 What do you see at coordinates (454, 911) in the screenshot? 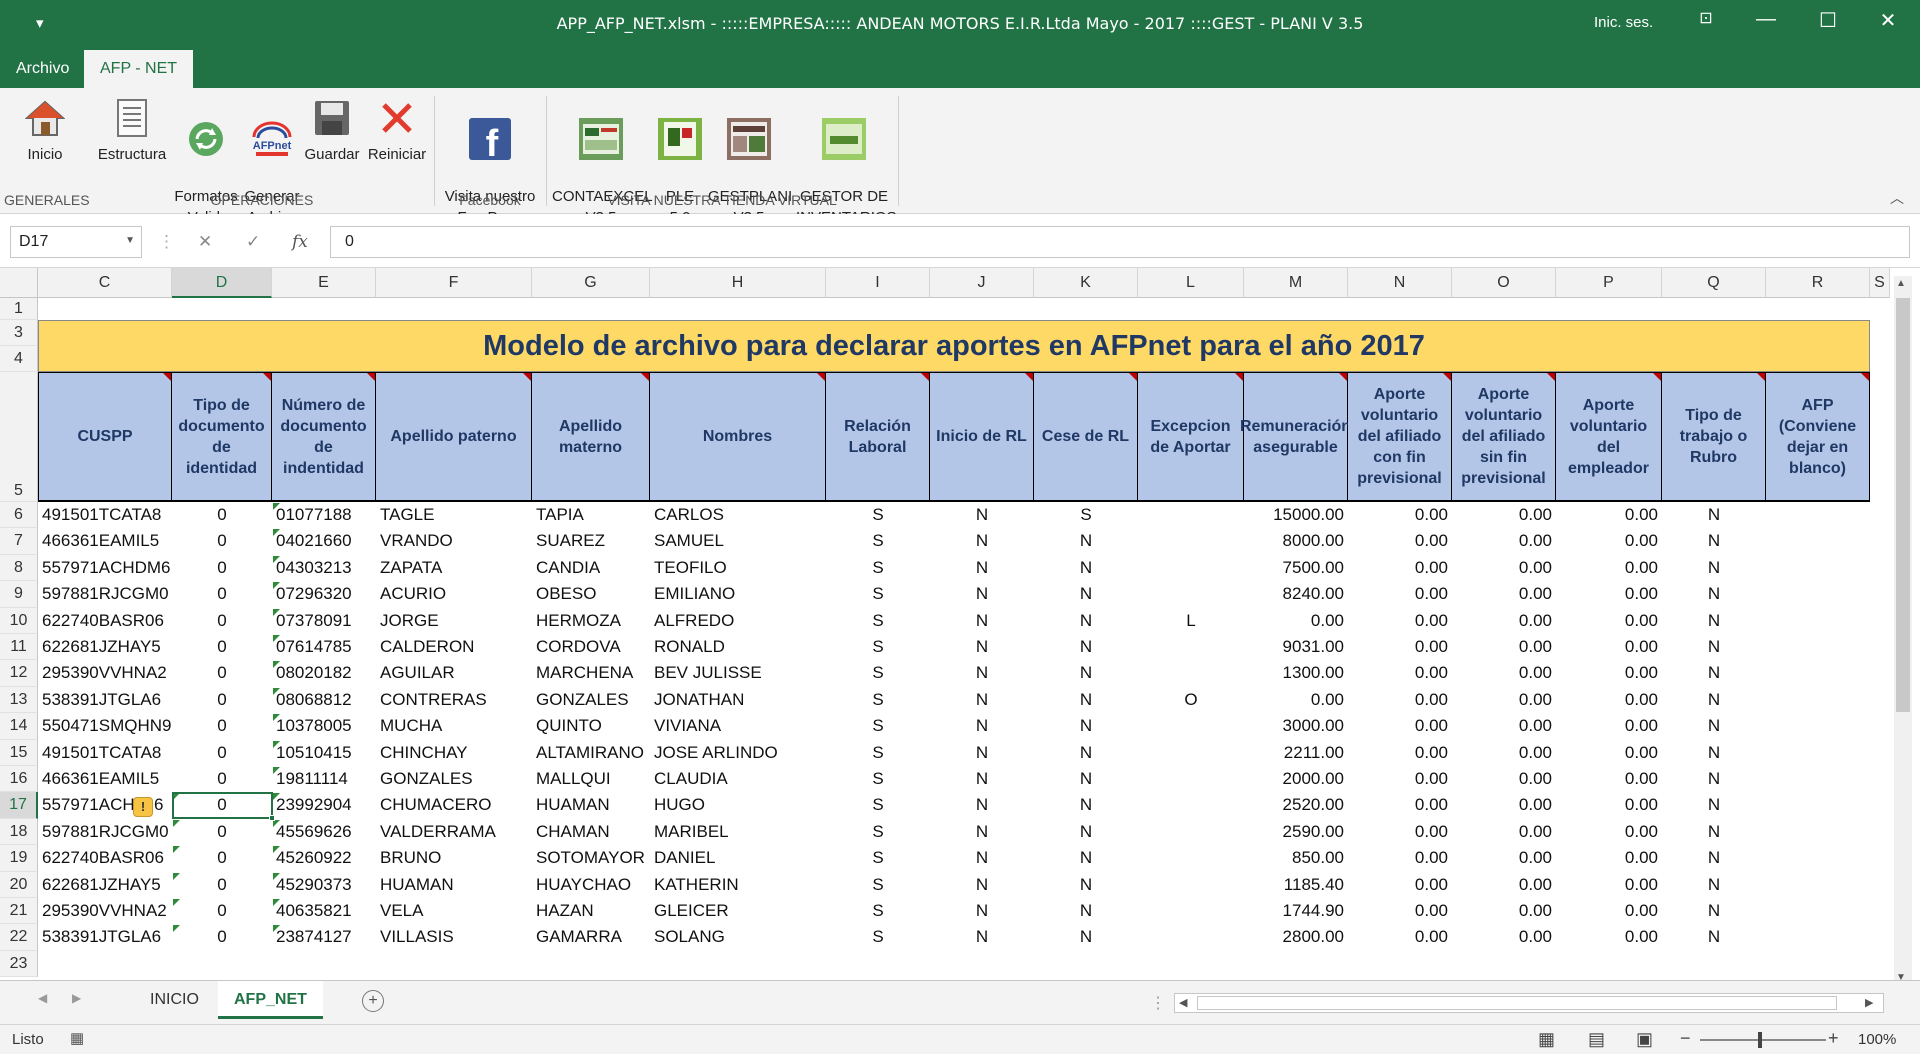
I see `table-cell: VELA` at bounding box center [454, 911].